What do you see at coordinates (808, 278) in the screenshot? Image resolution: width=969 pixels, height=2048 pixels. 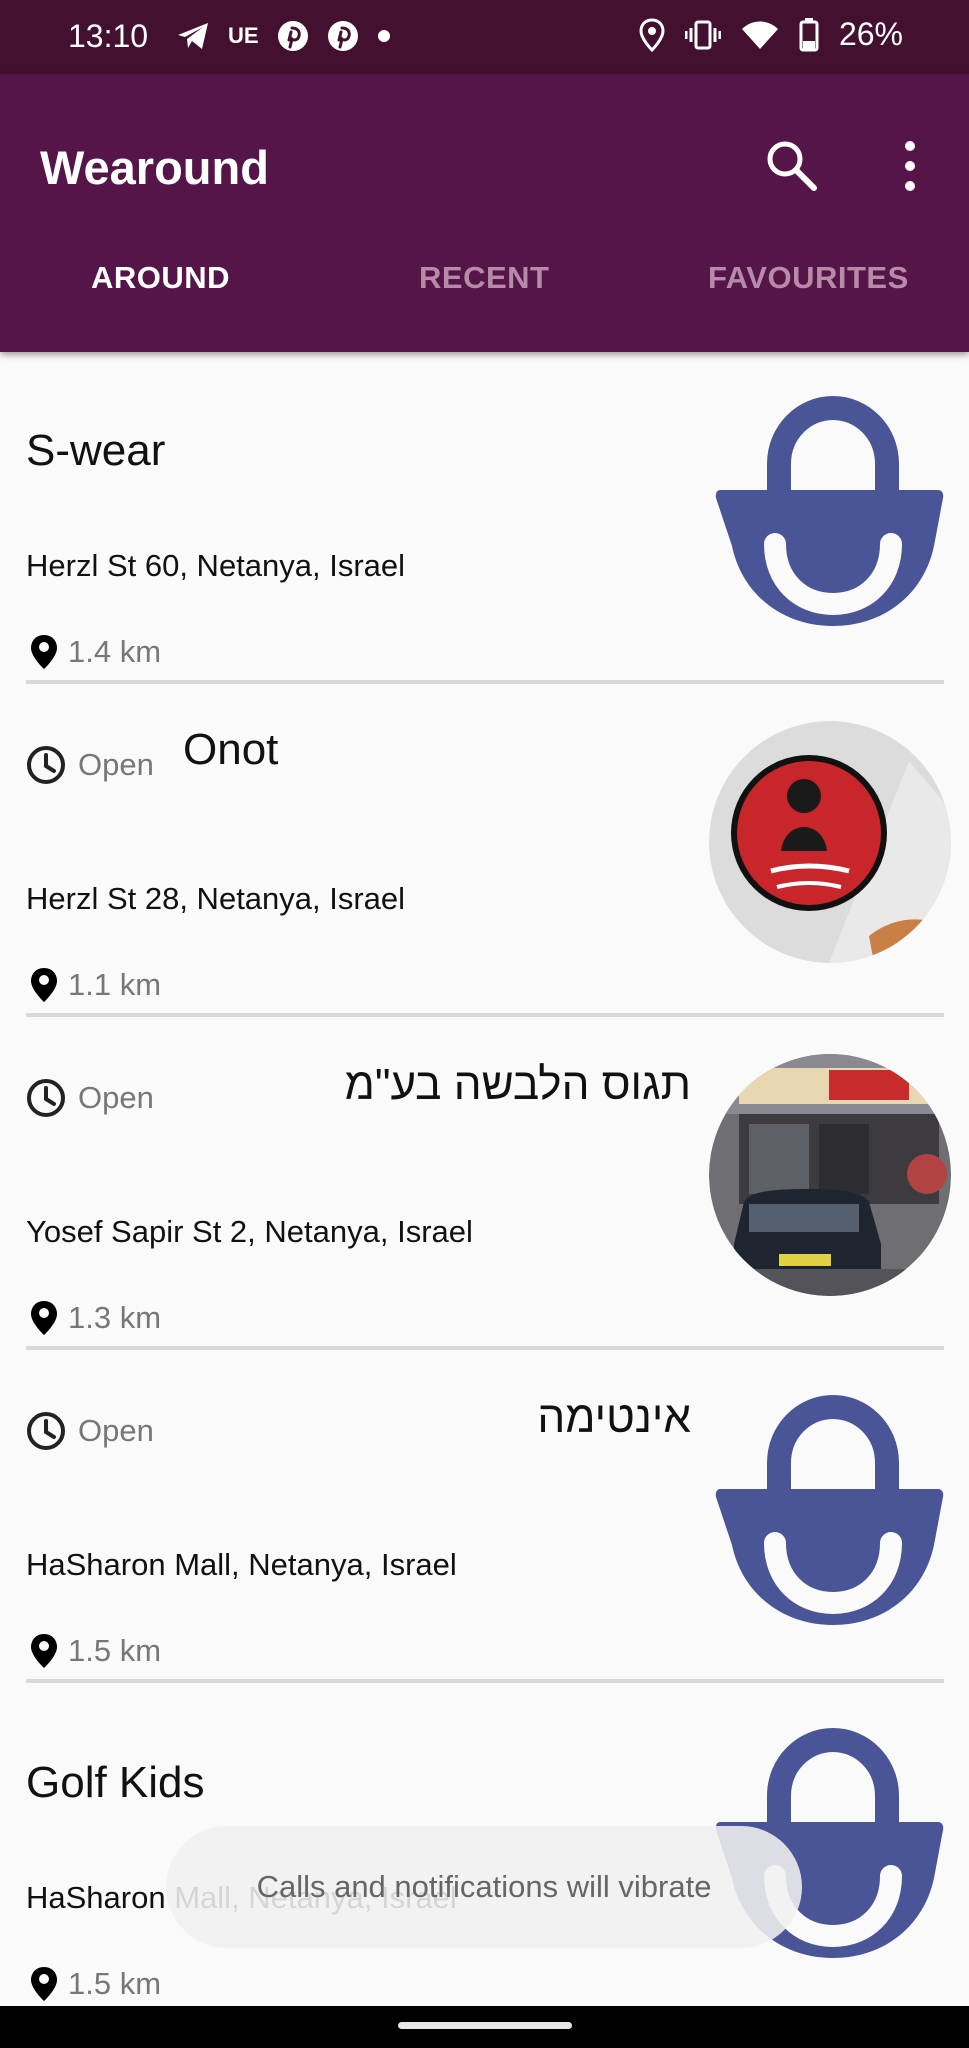 I see `tab-favourites: FAVOURITES` at bounding box center [808, 278].